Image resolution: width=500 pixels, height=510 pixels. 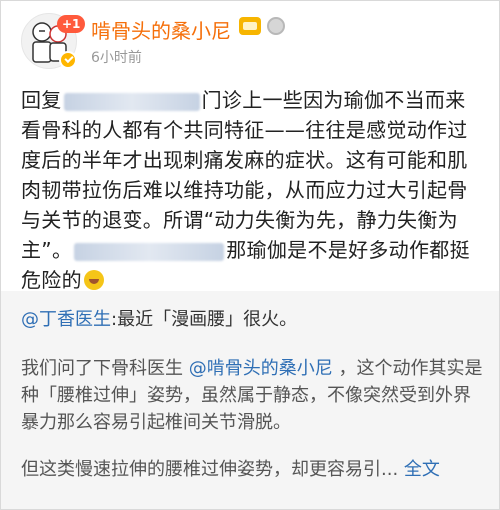 What do you see at coordinates (41, 100) in the screenshot?
I see `reply-prefix: 回复` at bounding box center [41, 100].